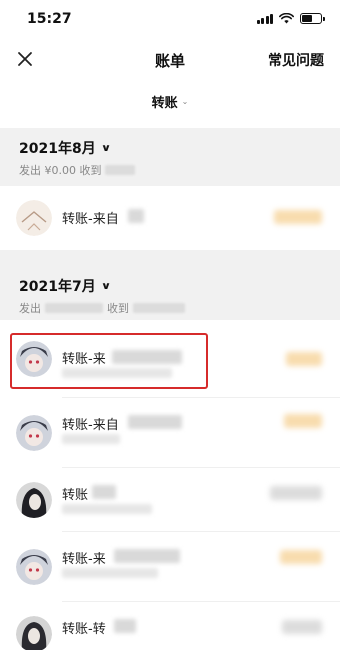 The image size is (340, 650). What do you see at coordinates (30, 308) in the screenshot?
I see `summary-sent-label: 发出` at bounding box center [30, 308].